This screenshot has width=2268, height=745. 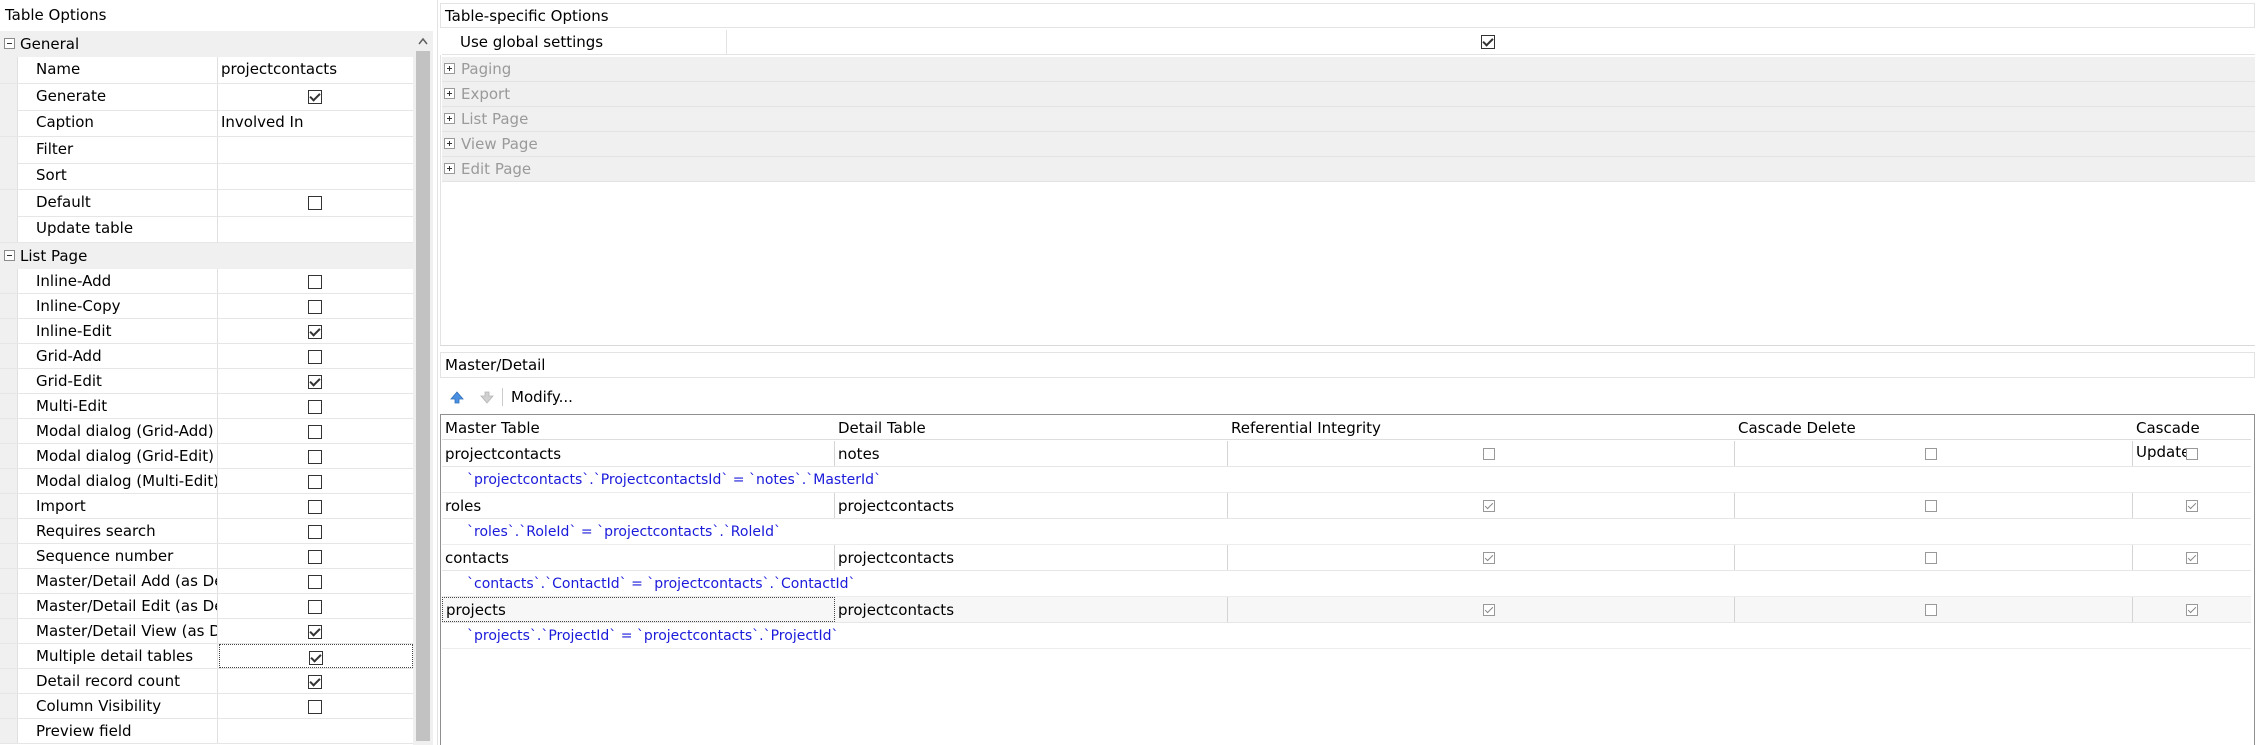 I want to click on master-detail-row: contacts projectcontacts, so click(x=1346, y=558).